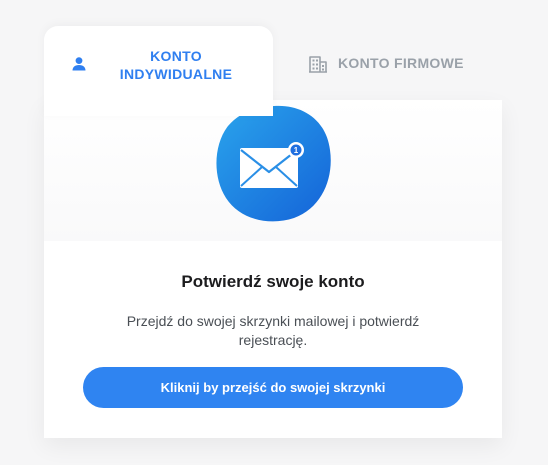  Describe the element at coordinates (273, 281) in the screenshot. I see `confirm-title: Potwierdź swoje konto` at that location.